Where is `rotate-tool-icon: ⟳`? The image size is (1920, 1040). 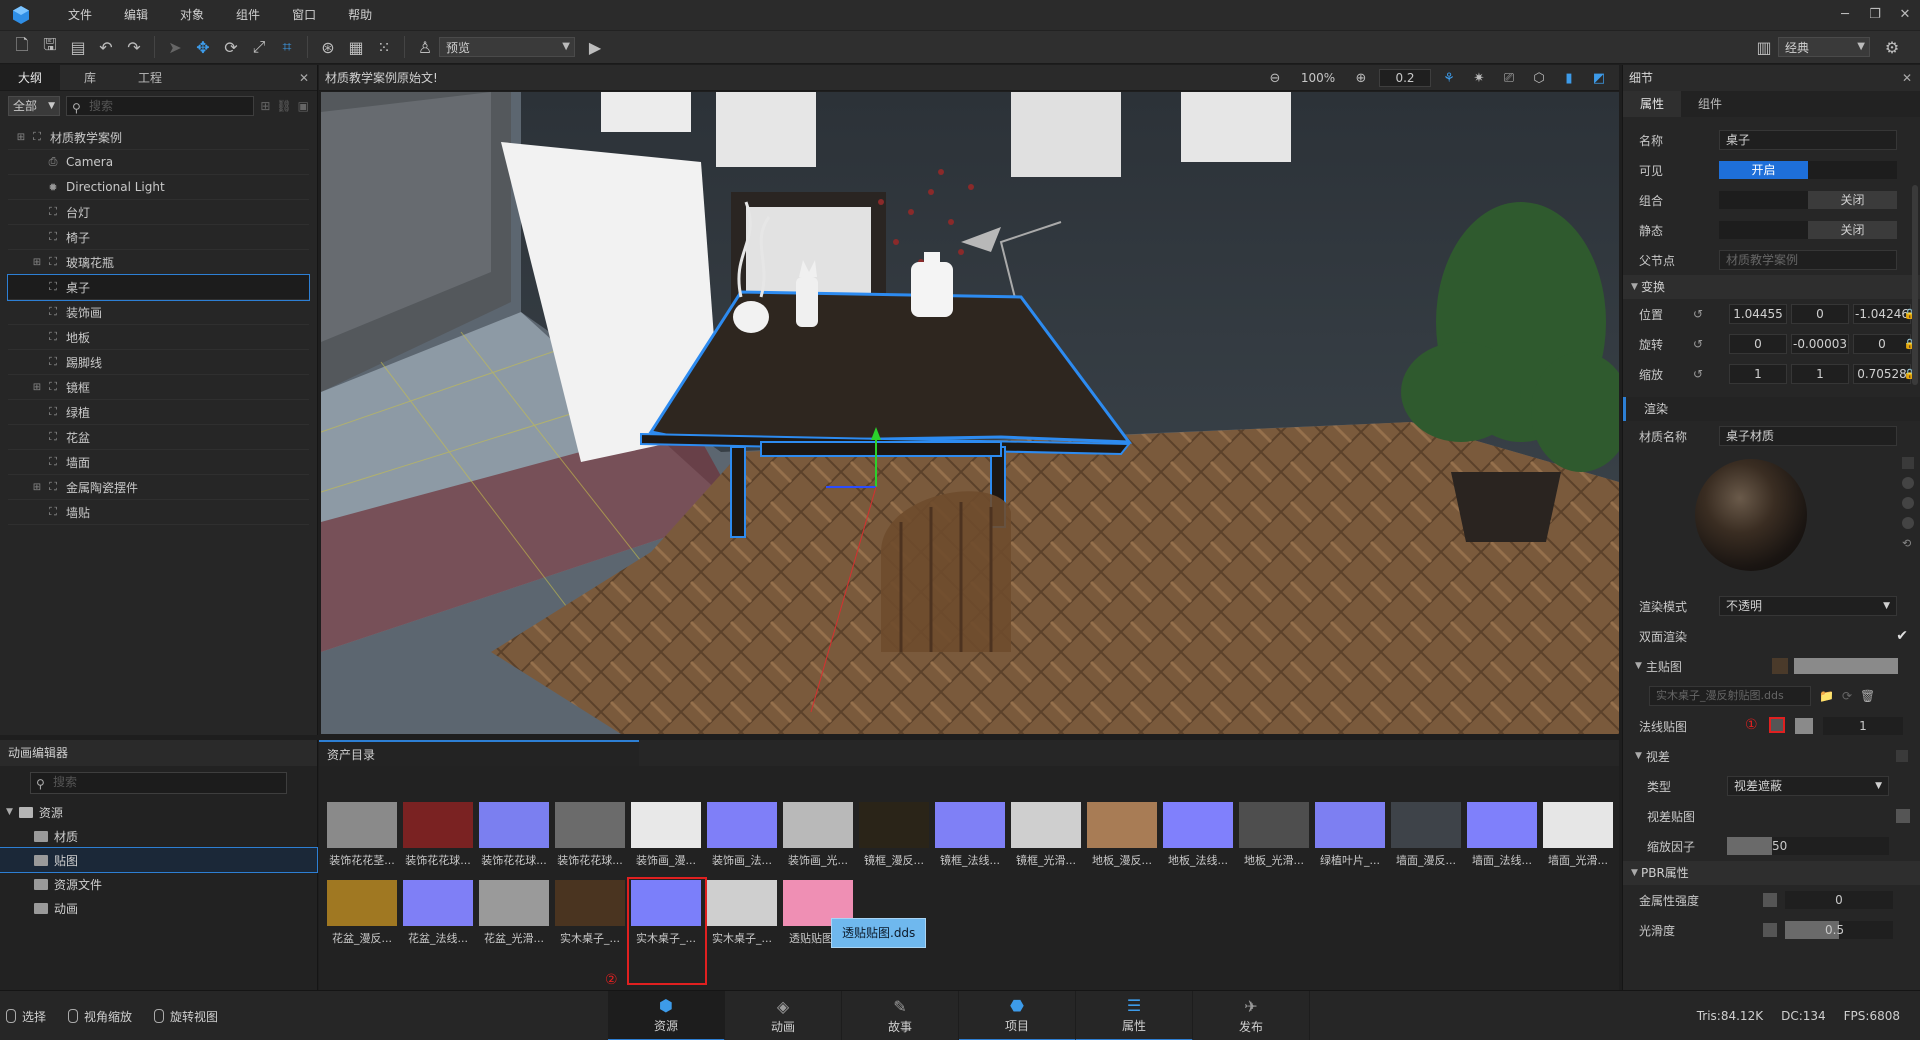 rotate-tool-icon: ⟳ is located at coordinates (231, 47).